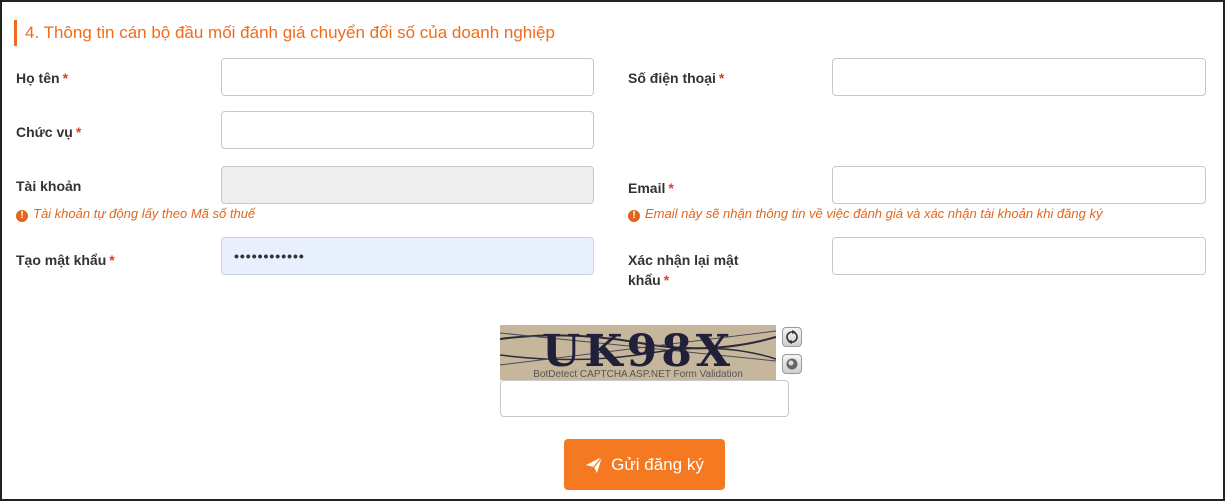 This screenshot has height=501, width=1225. What do you see at coordinates (49, 186) in the screenshot?
I see `account-label: Tài khoản` at bounding box center [49, 186].